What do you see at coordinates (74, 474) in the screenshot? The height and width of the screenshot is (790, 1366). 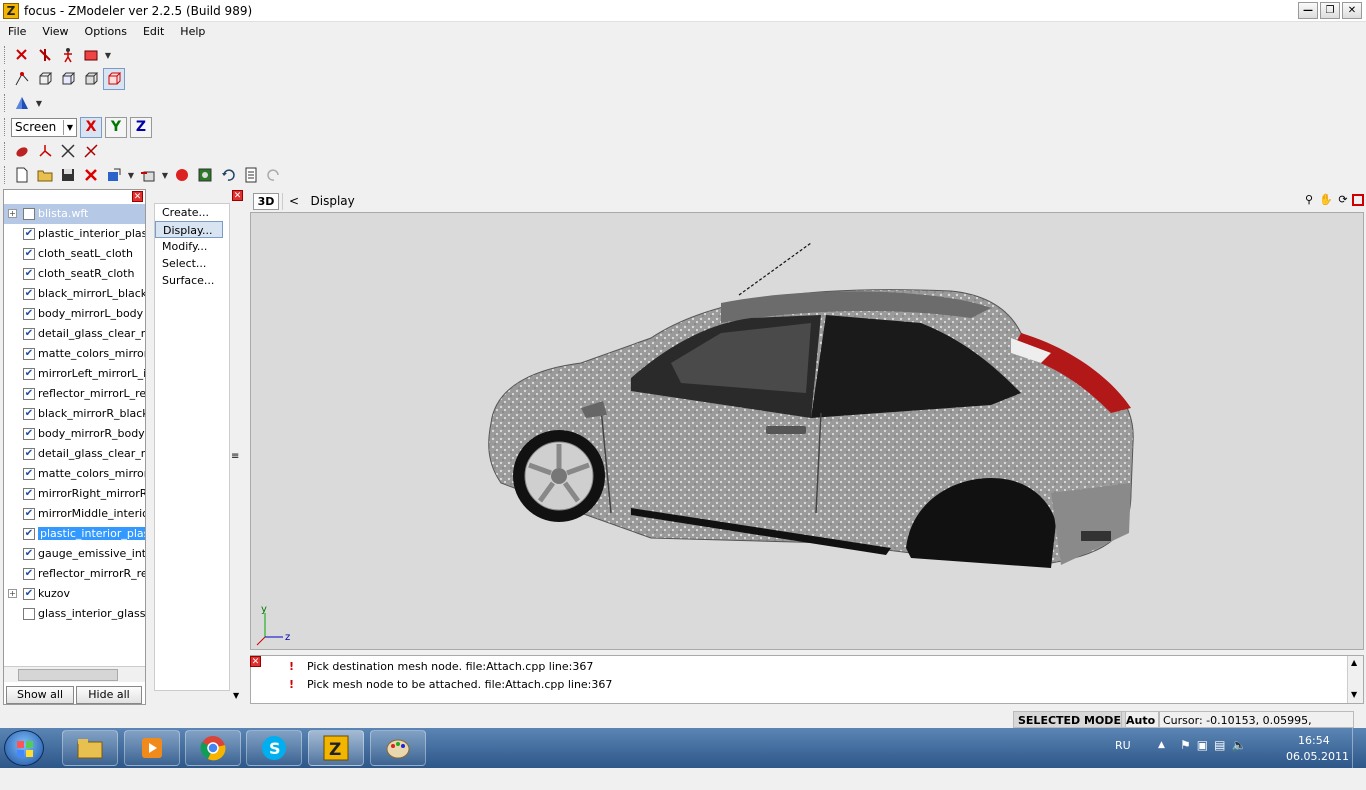 I see `tree-item: ✔ matte_colors_mirror` at bounding box center [74, 474].